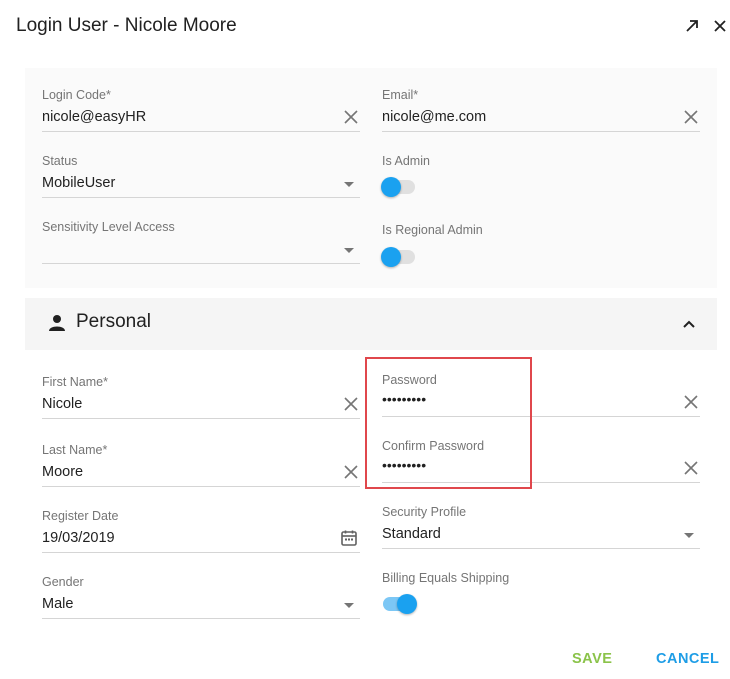 This screenshot has width=730, height=679. Describe the element at coordinates (60, 161) in the screenshot. I see `status-label: Status` at that location.